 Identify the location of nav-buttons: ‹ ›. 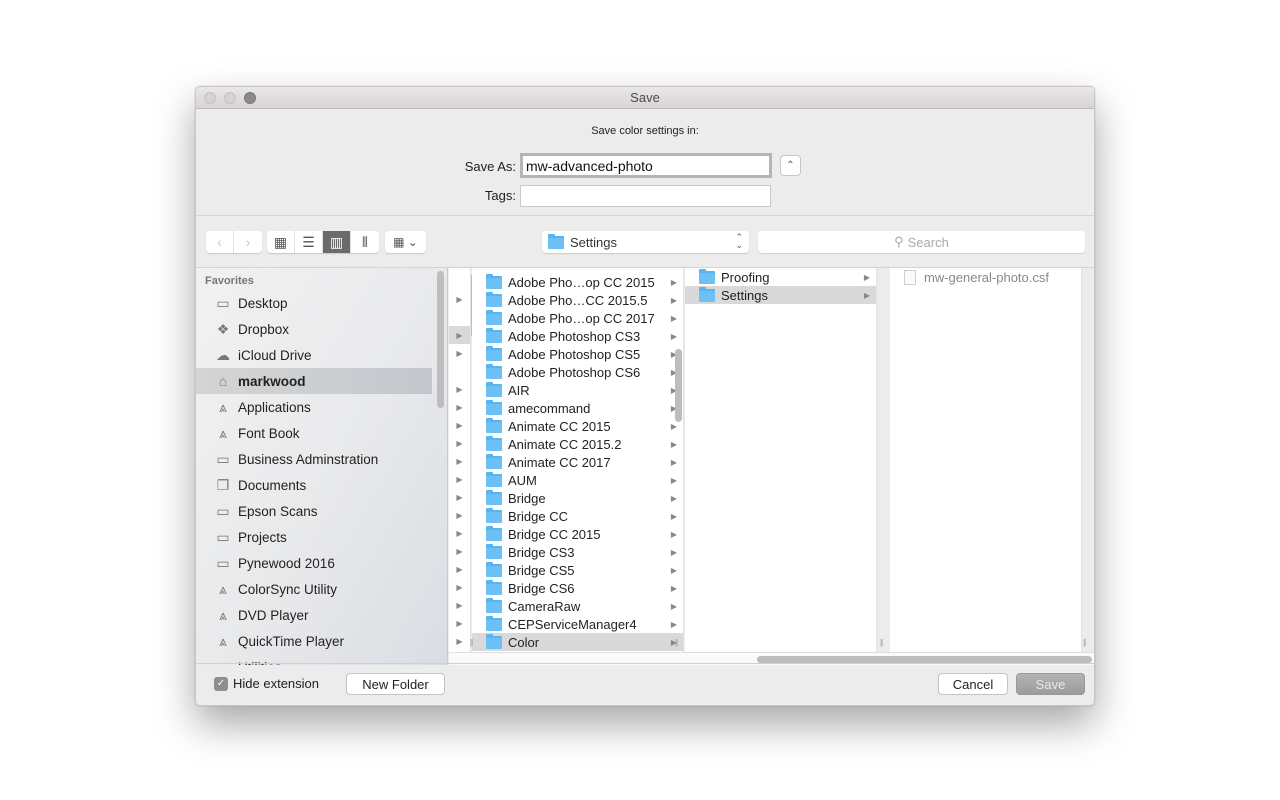
(234, 242).